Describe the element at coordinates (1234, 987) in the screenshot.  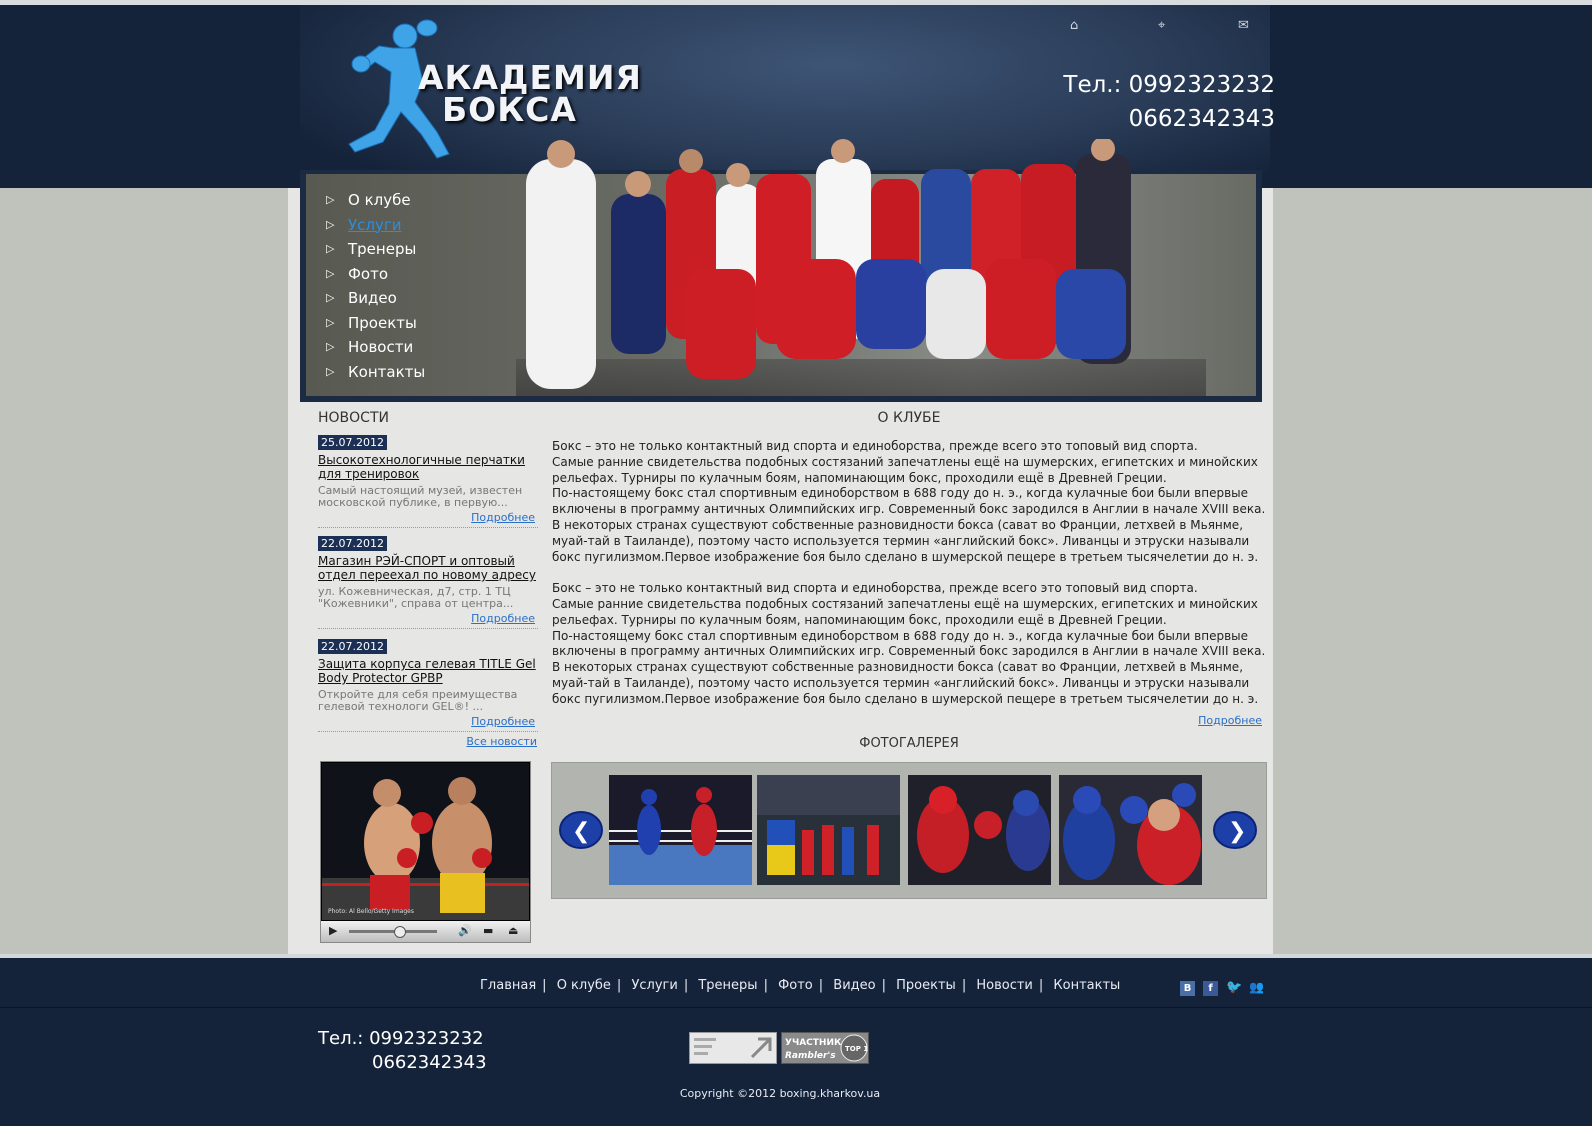
I see `twitter-icon: 🐦` at that location.